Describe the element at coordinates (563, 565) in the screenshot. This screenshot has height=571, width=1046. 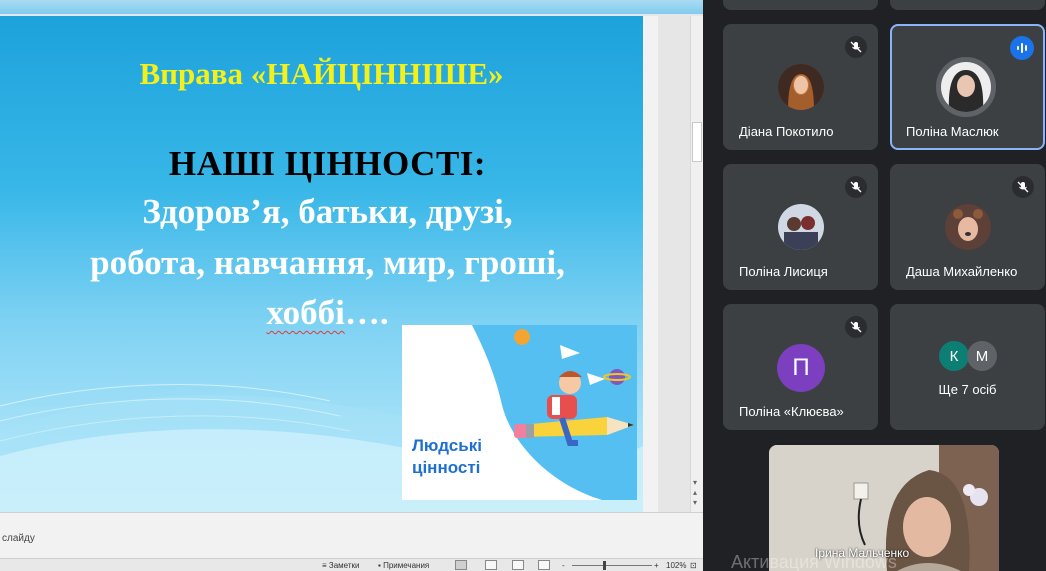
I see `zoom-out-button: -` at that location.